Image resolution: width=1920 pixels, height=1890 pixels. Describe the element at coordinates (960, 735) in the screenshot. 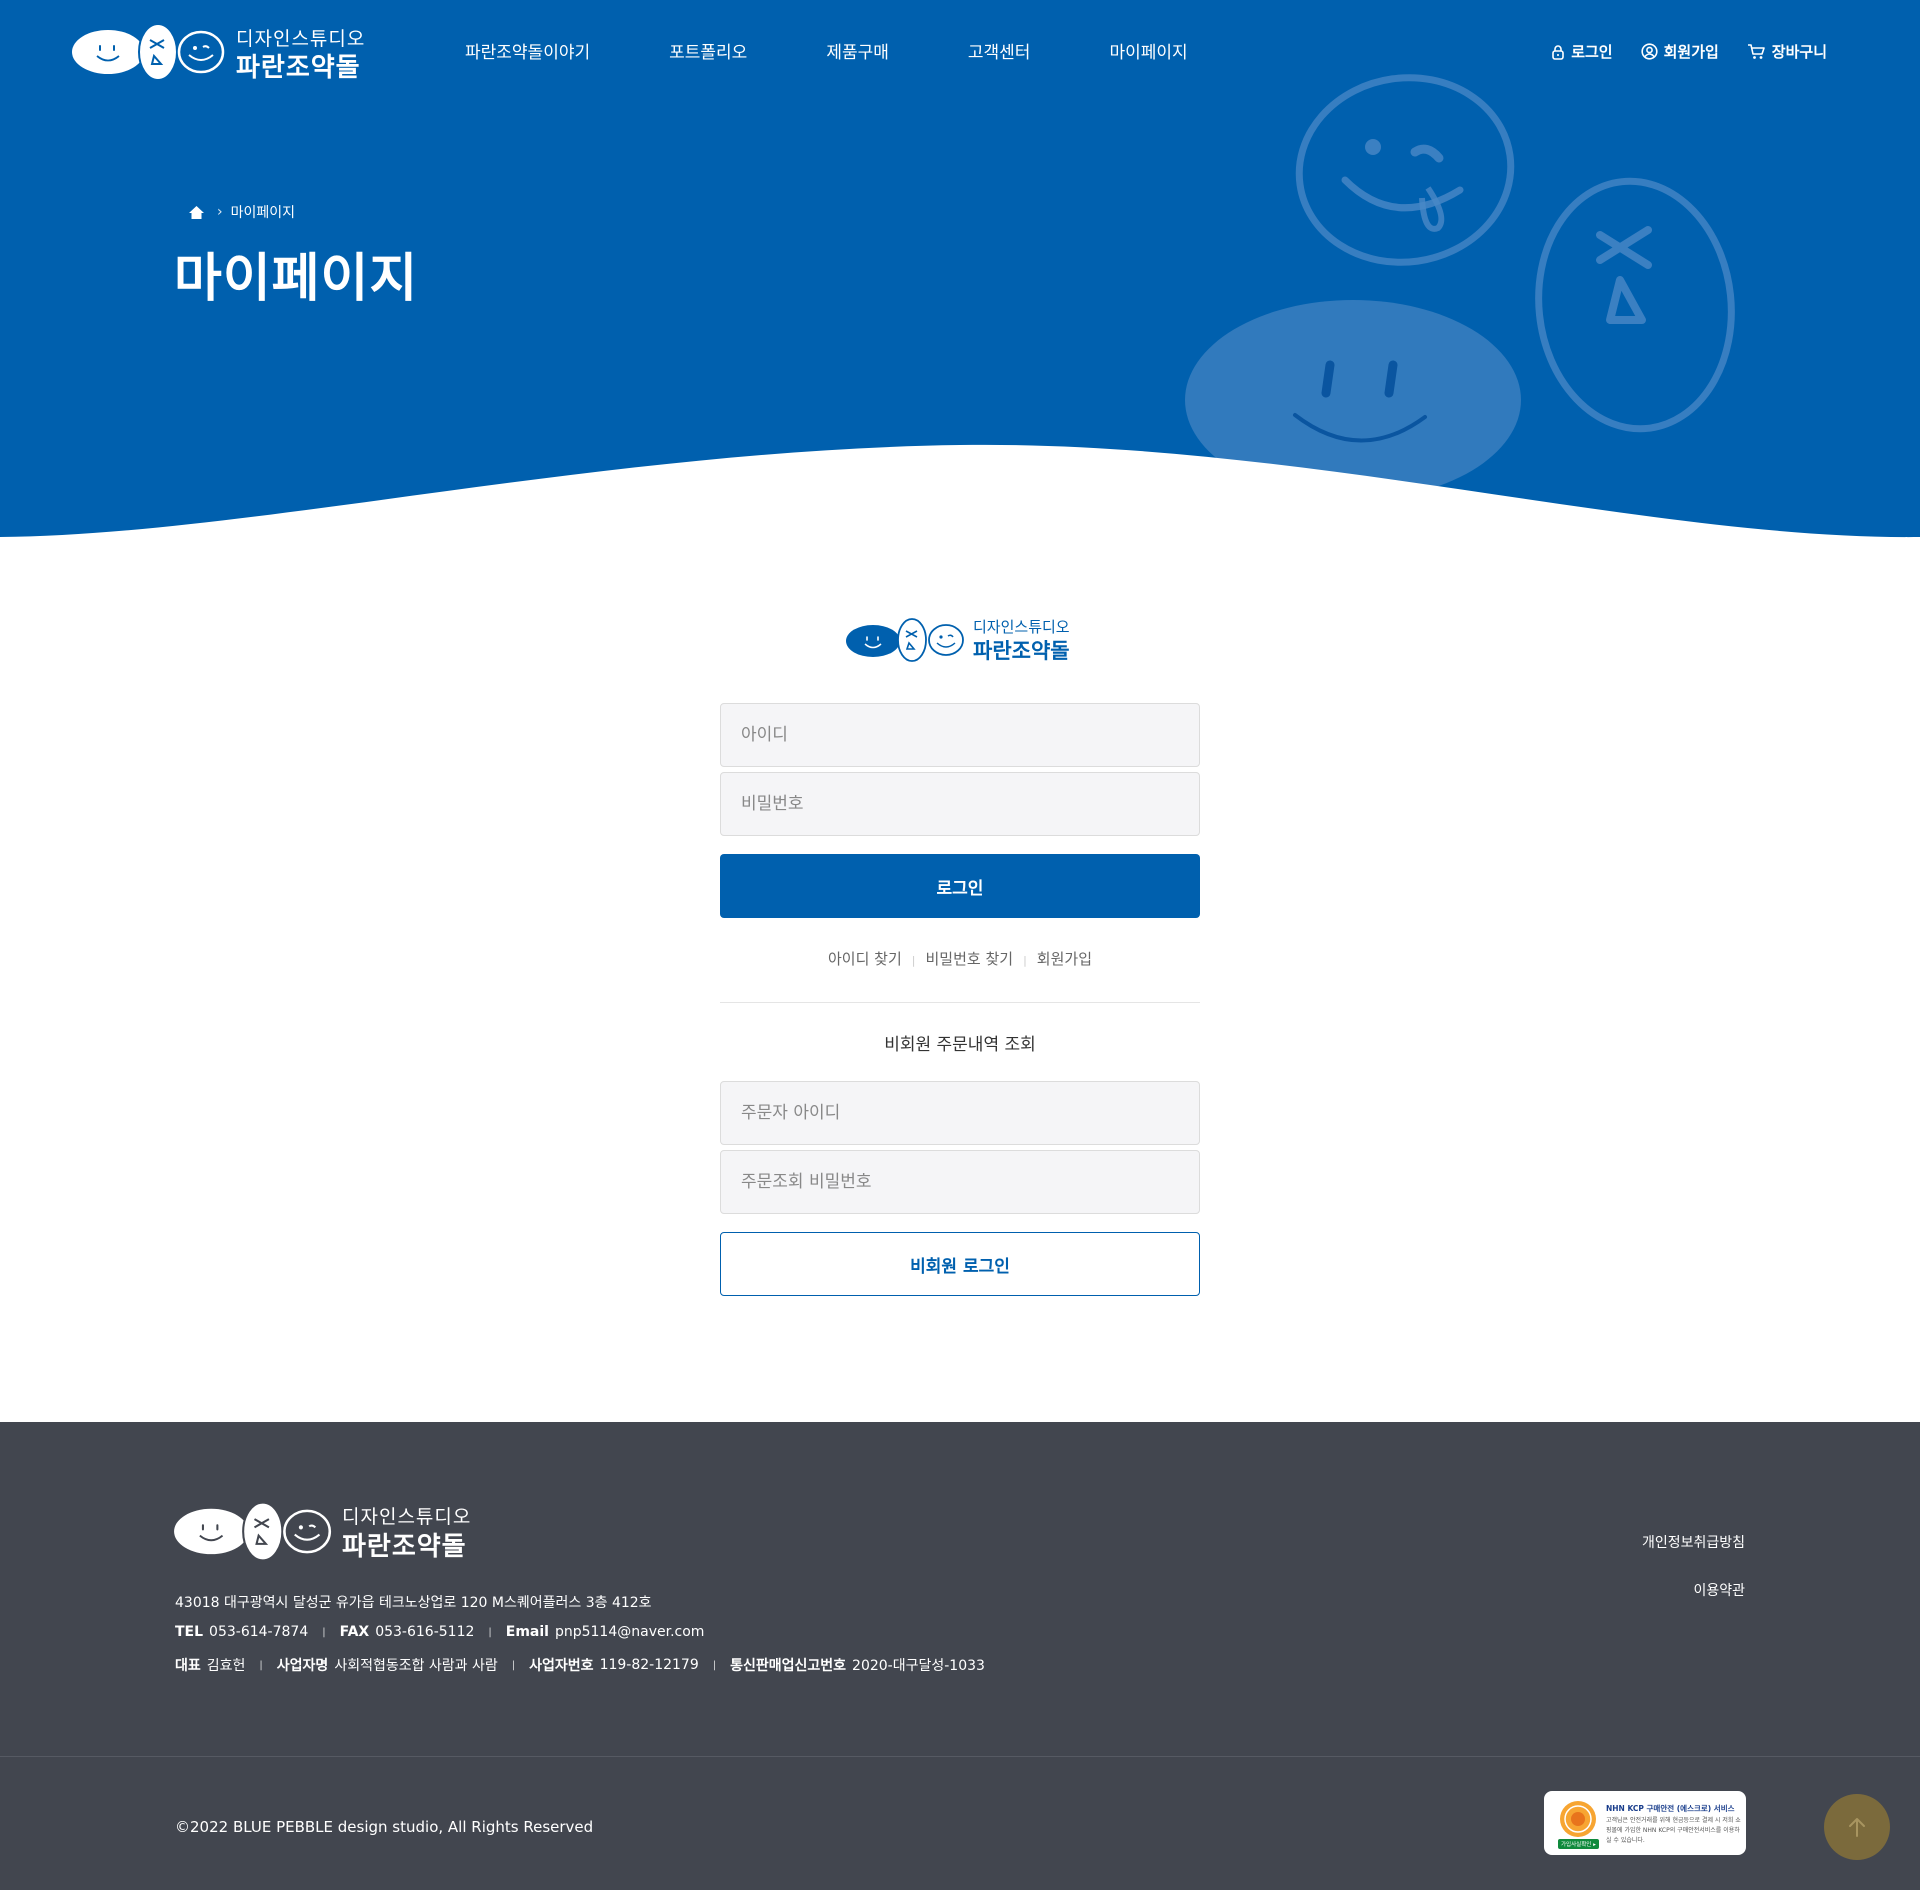

I see `user-id-input` at that location.